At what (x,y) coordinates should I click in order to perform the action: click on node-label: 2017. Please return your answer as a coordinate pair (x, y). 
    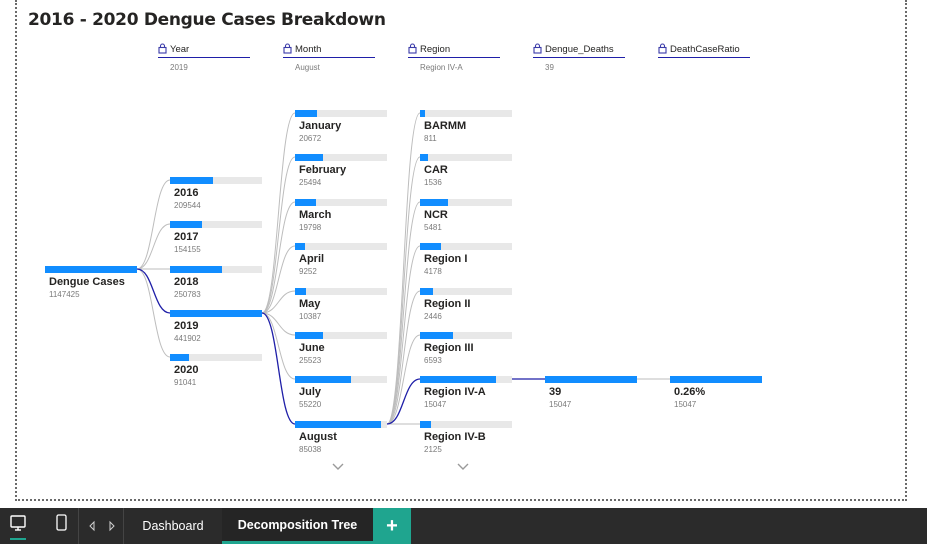
    Looking at the image, I should click on (186, 237).